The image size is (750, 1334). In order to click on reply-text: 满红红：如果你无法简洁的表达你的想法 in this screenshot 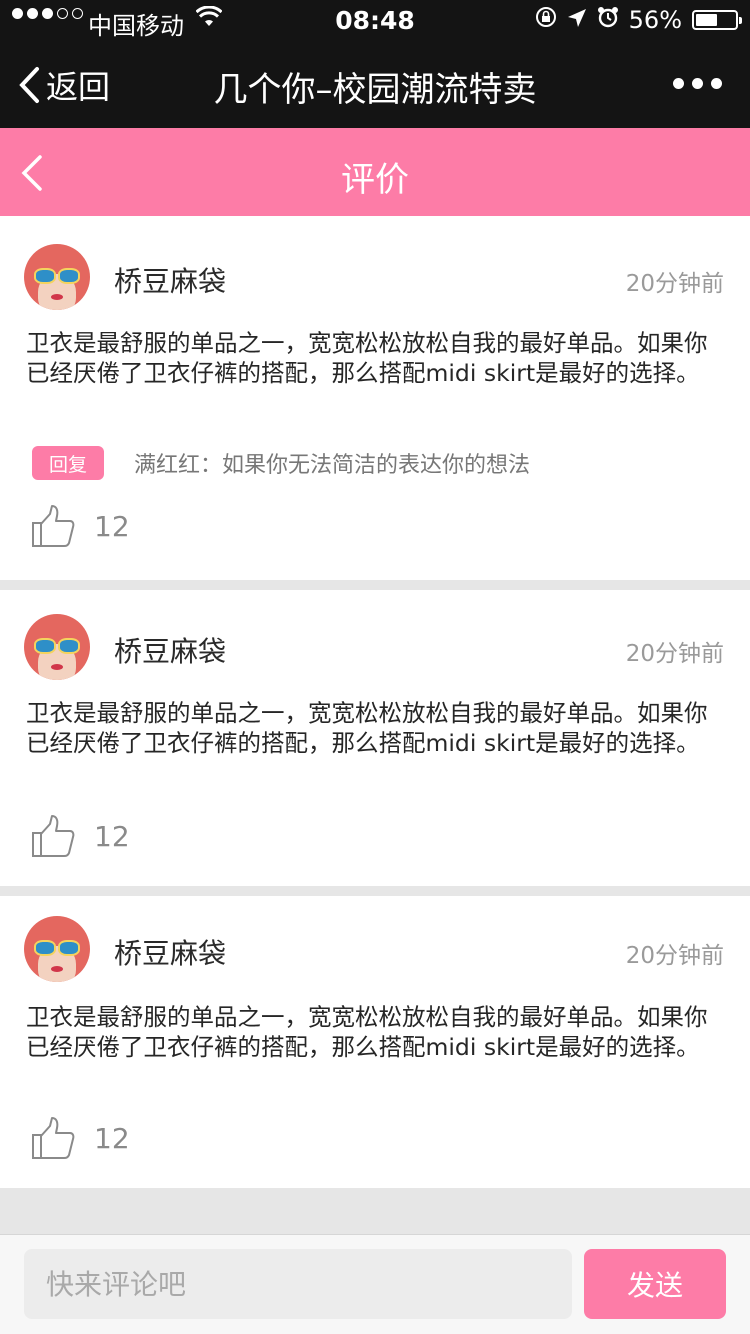, I will do `click(332, 465)`.